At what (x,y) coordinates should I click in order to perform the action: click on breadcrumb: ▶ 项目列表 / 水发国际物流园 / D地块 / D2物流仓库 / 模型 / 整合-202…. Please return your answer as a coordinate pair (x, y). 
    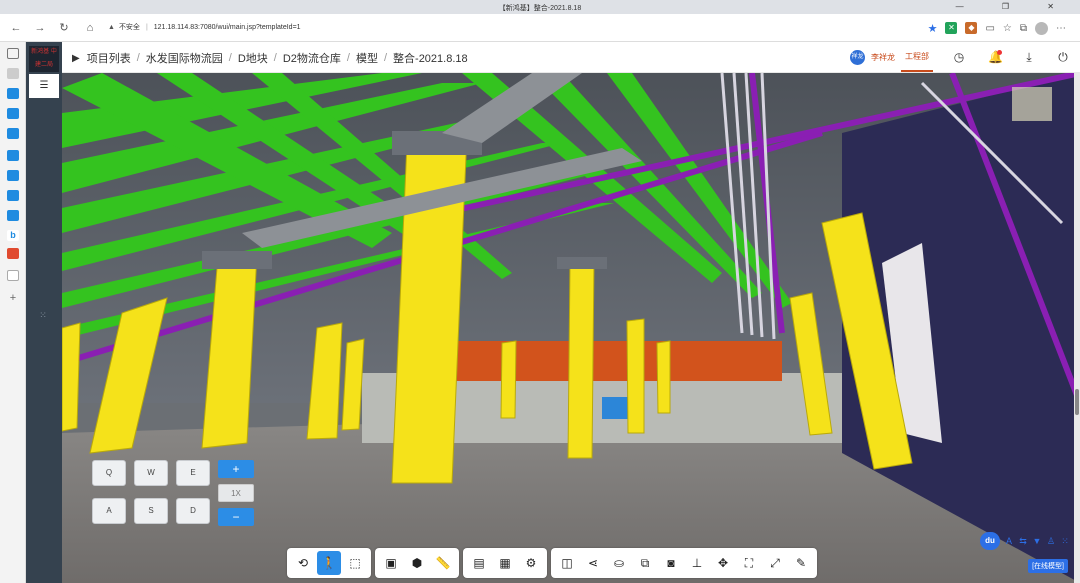
    Looking at the image, I should click on (270, 58).